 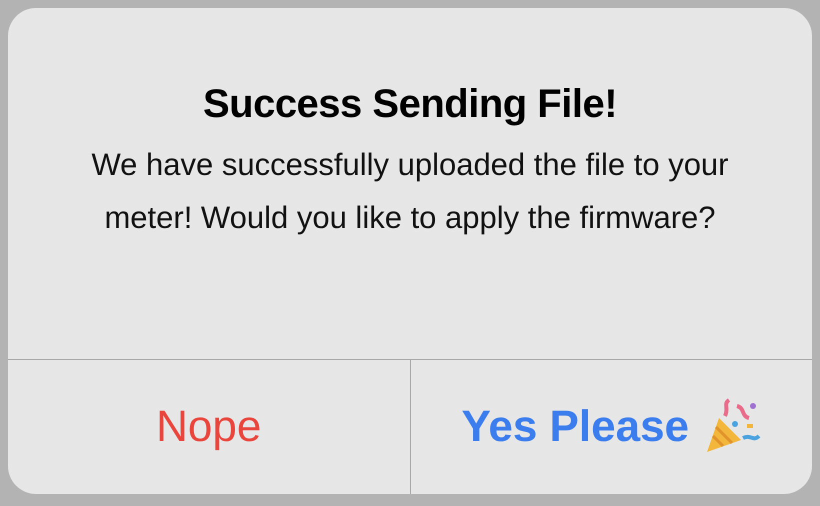 I want to click on confirm-button: Yes Please, so click(x=611, y=427).